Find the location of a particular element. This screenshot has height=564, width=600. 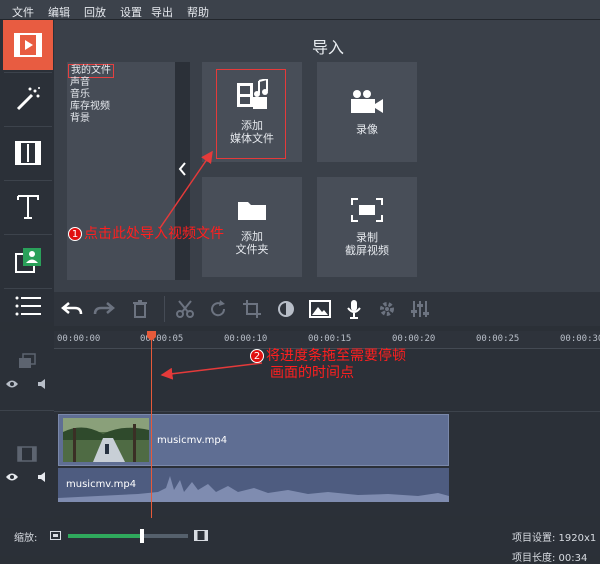

zoom-label: 缩放: is located at coordinates (26, 538).